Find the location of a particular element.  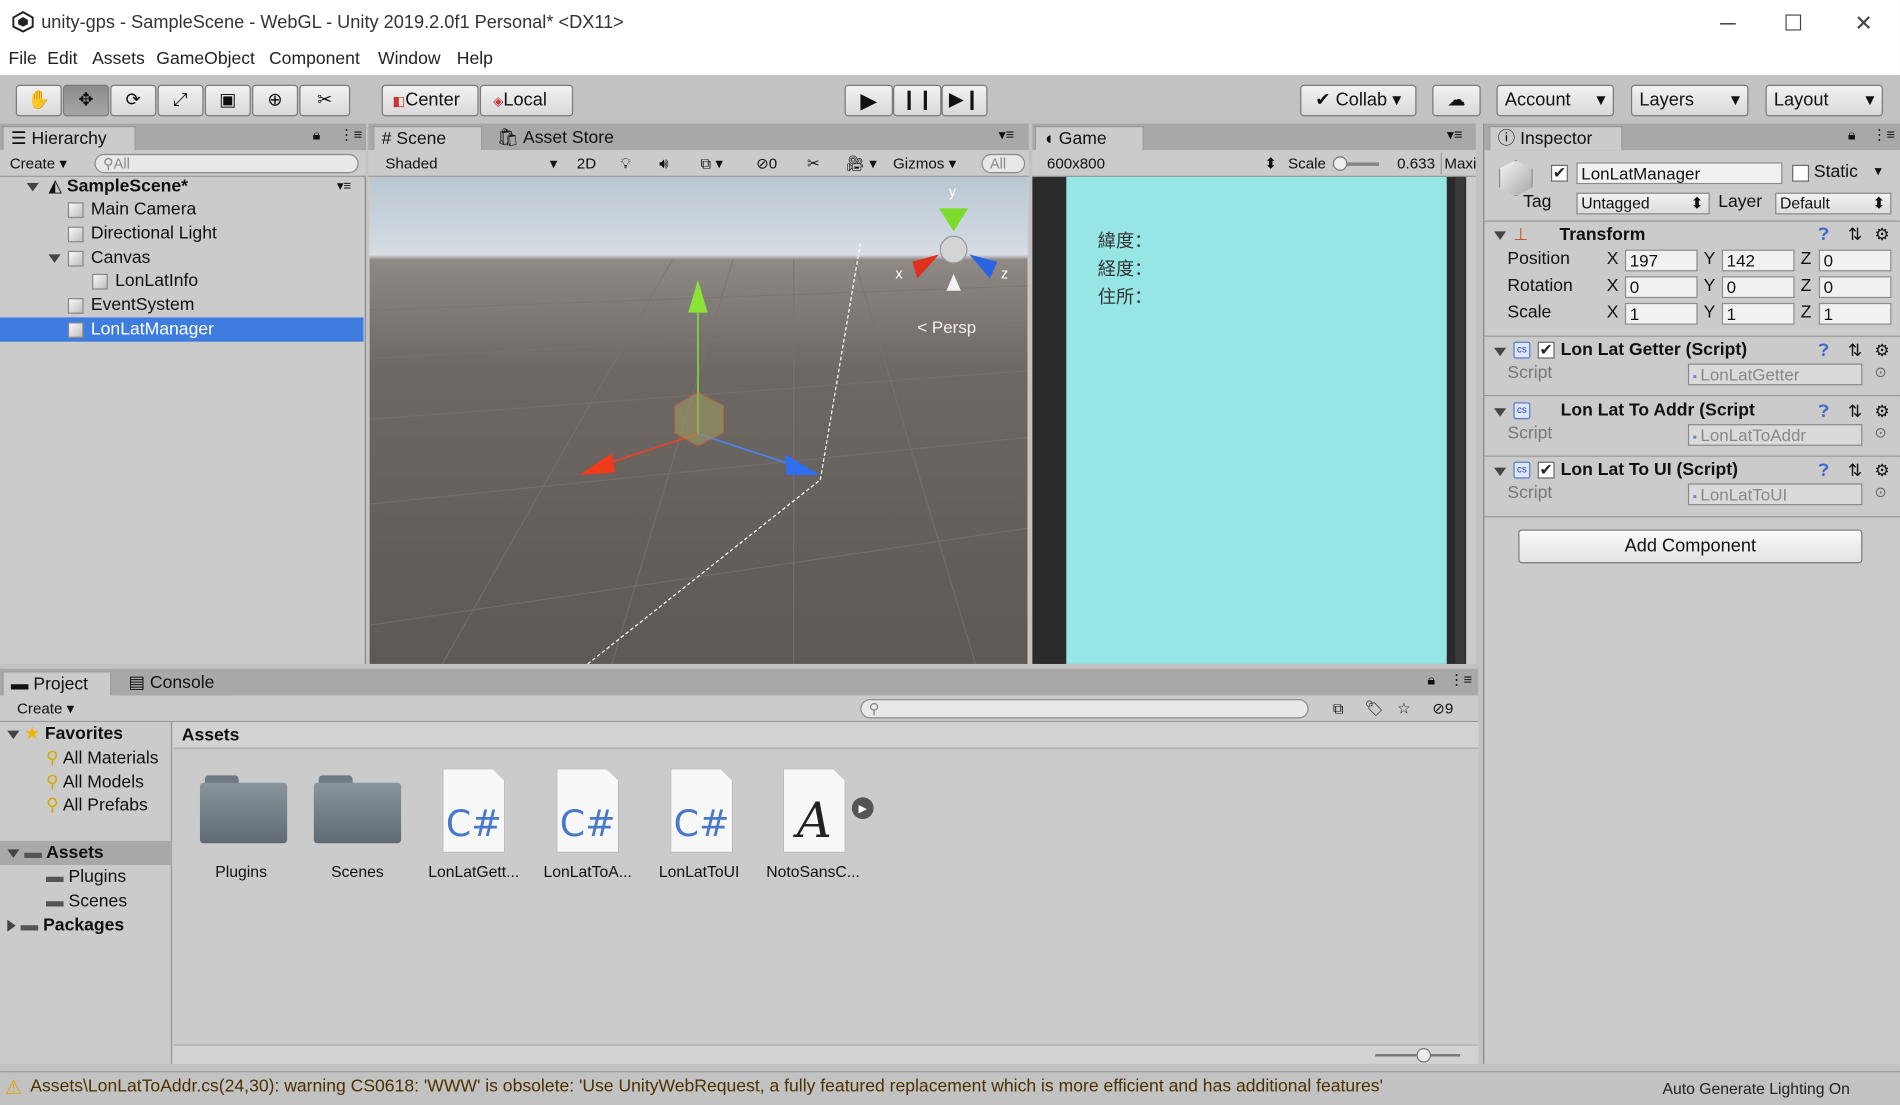

shading-mode-dropdown: Shaded ▾ is located at coordinates (471, 164).